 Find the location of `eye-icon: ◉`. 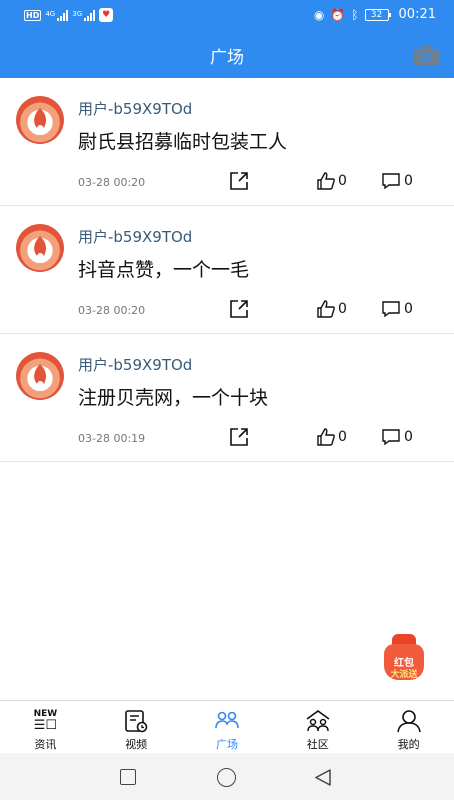

eye-icon: ◉ is located at coordinates (319, 14).